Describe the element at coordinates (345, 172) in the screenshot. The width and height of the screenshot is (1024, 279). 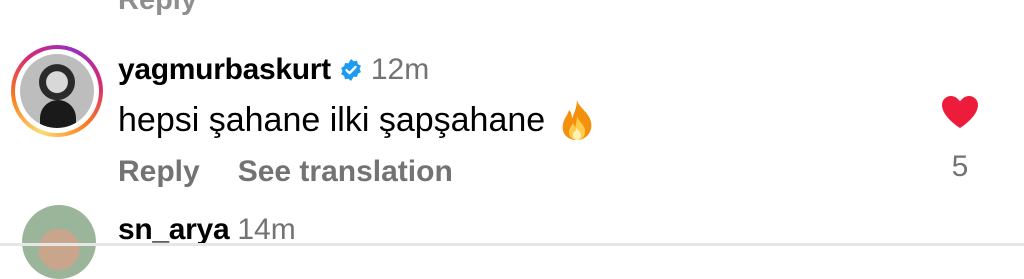
I see `see-translation-button: See translation` at that location.